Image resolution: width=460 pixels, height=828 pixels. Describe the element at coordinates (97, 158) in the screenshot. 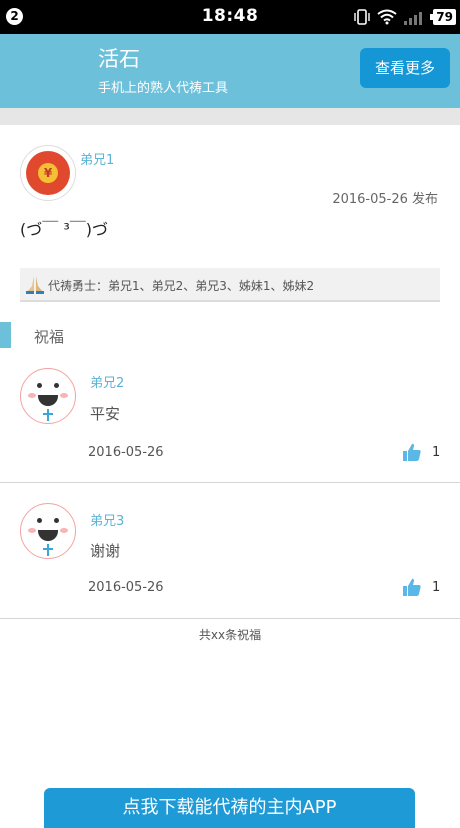

I see `post-author-name: 弟兄1` at that location.